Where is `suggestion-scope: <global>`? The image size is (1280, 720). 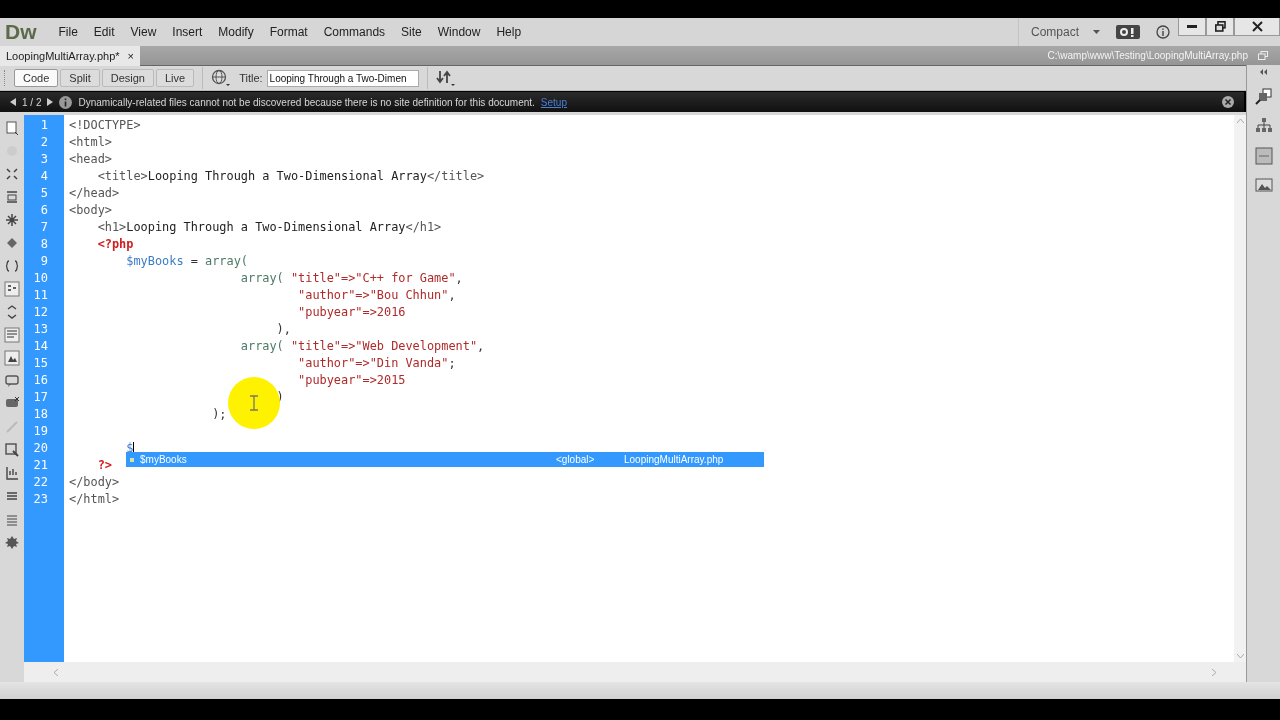 suggestion-scope: <global> is located at coordinates (576, 459).